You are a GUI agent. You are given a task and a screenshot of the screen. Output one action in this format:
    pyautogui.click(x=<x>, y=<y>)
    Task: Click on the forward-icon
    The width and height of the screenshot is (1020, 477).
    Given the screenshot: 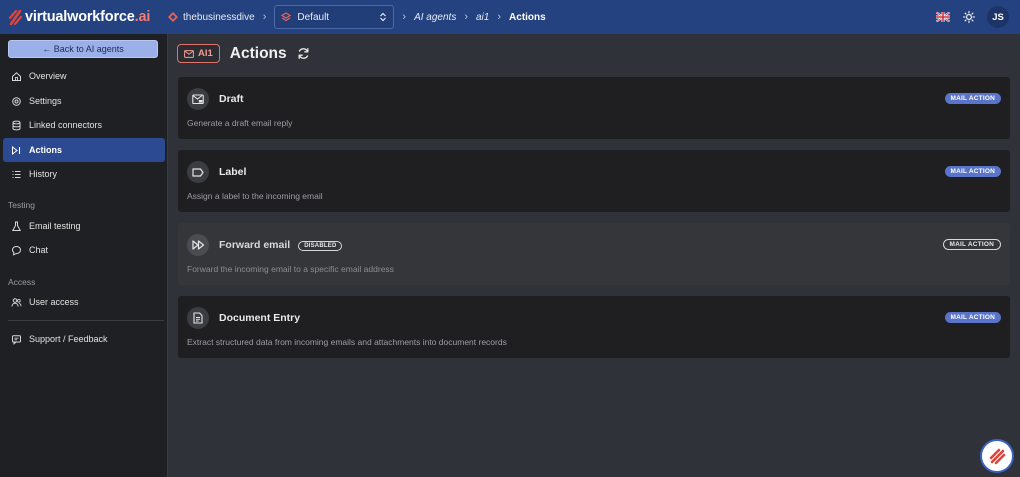 What is the action you would take?
    pyautogui.click(x=198, y=245)
    